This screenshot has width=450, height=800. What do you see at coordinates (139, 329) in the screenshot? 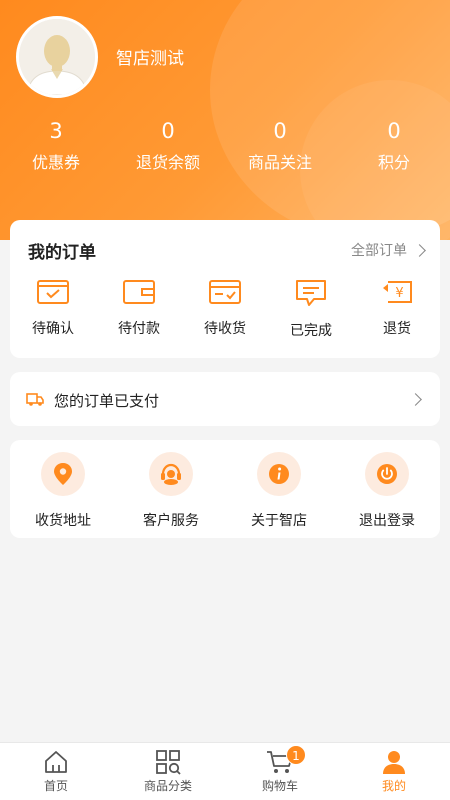
I see `order-status-label: 待付款` at bounding box center [139, 329].